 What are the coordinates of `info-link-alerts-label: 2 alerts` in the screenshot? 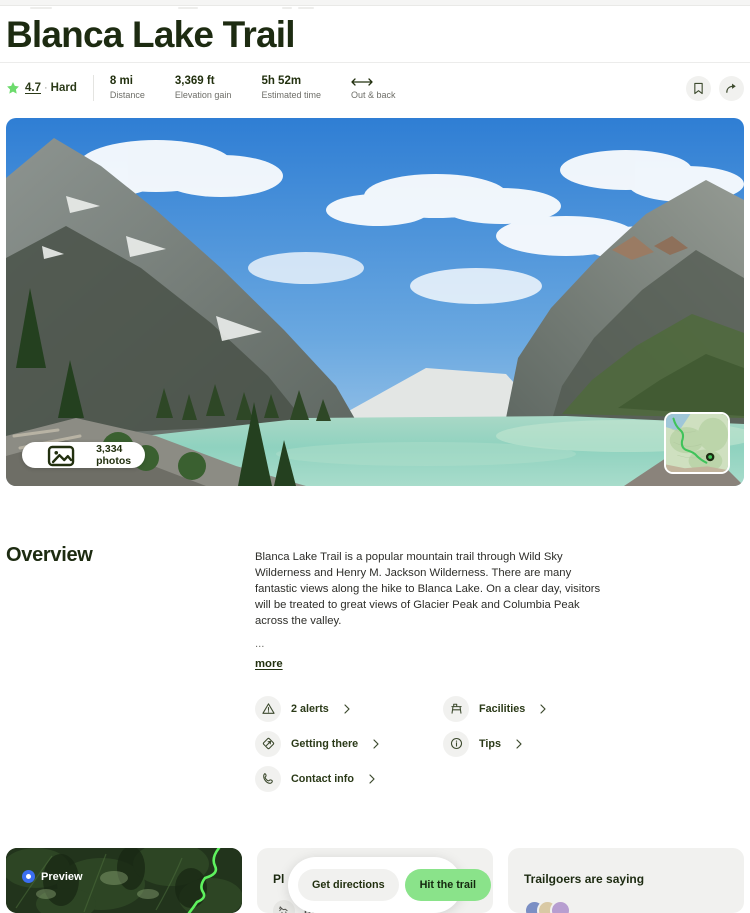 It's located at (310, 708).